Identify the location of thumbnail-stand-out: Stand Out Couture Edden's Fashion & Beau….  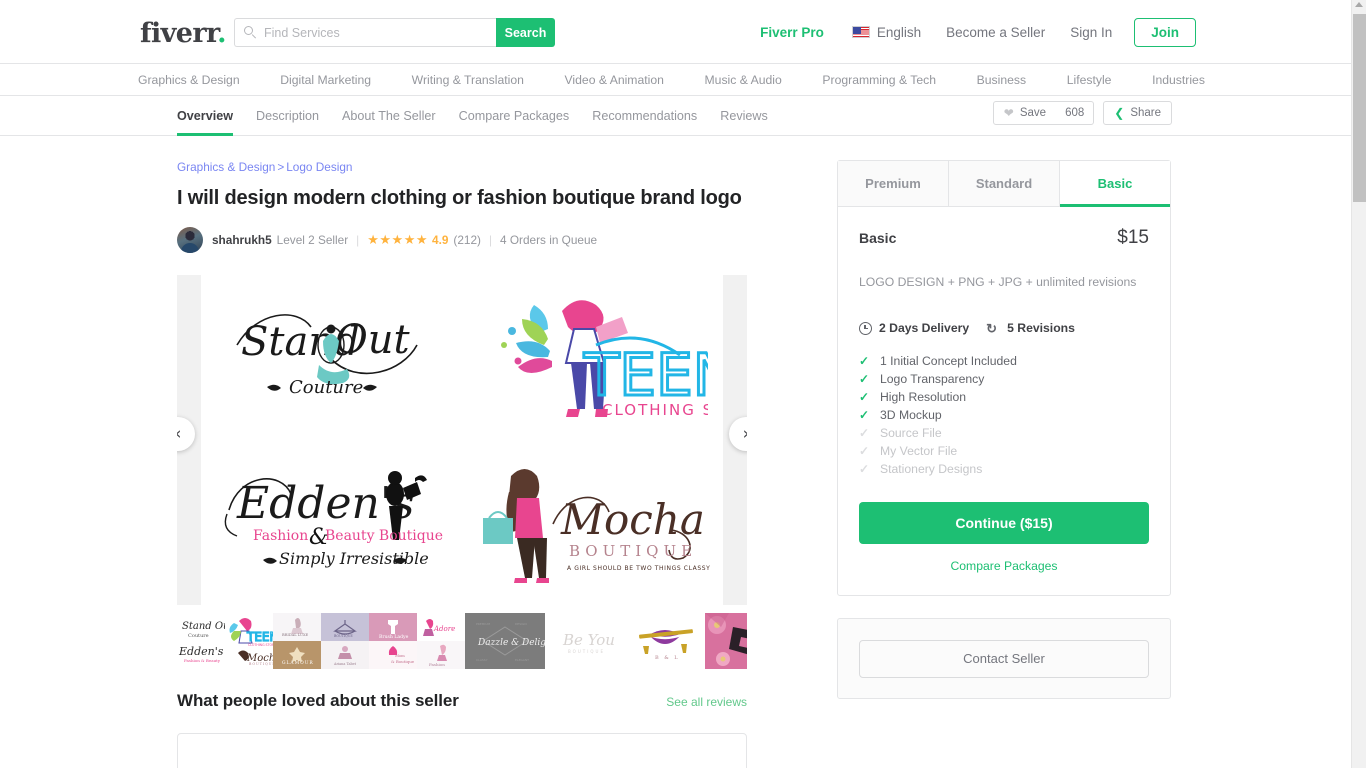
(201, 641).